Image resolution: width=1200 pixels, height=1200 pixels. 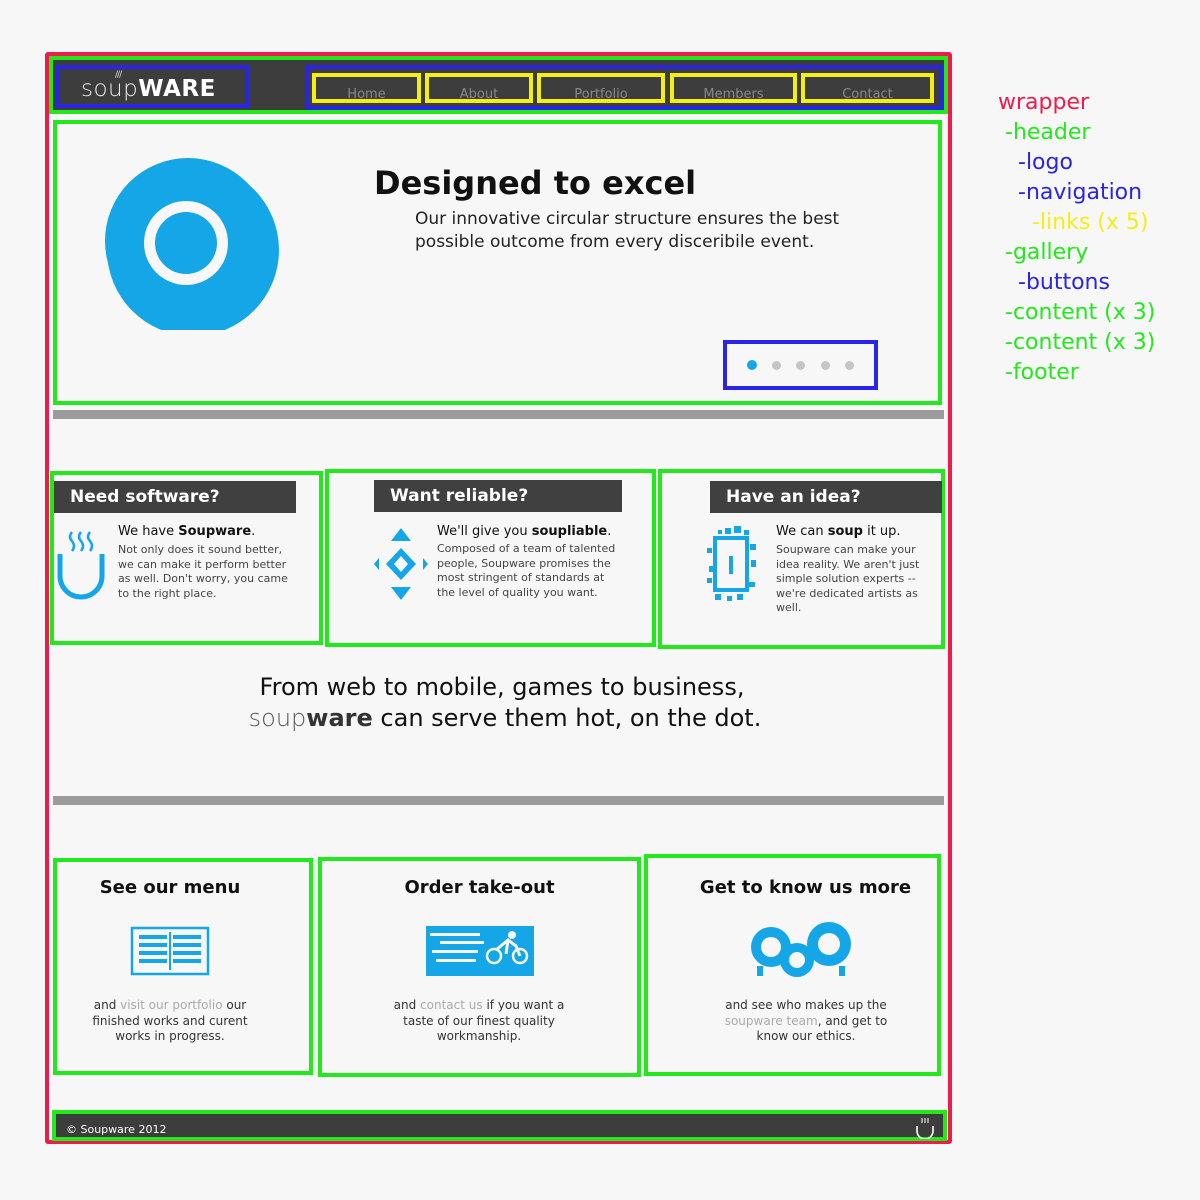 I want to click on legend-content-1: -content (x 3), so click(x=1080, y=312).